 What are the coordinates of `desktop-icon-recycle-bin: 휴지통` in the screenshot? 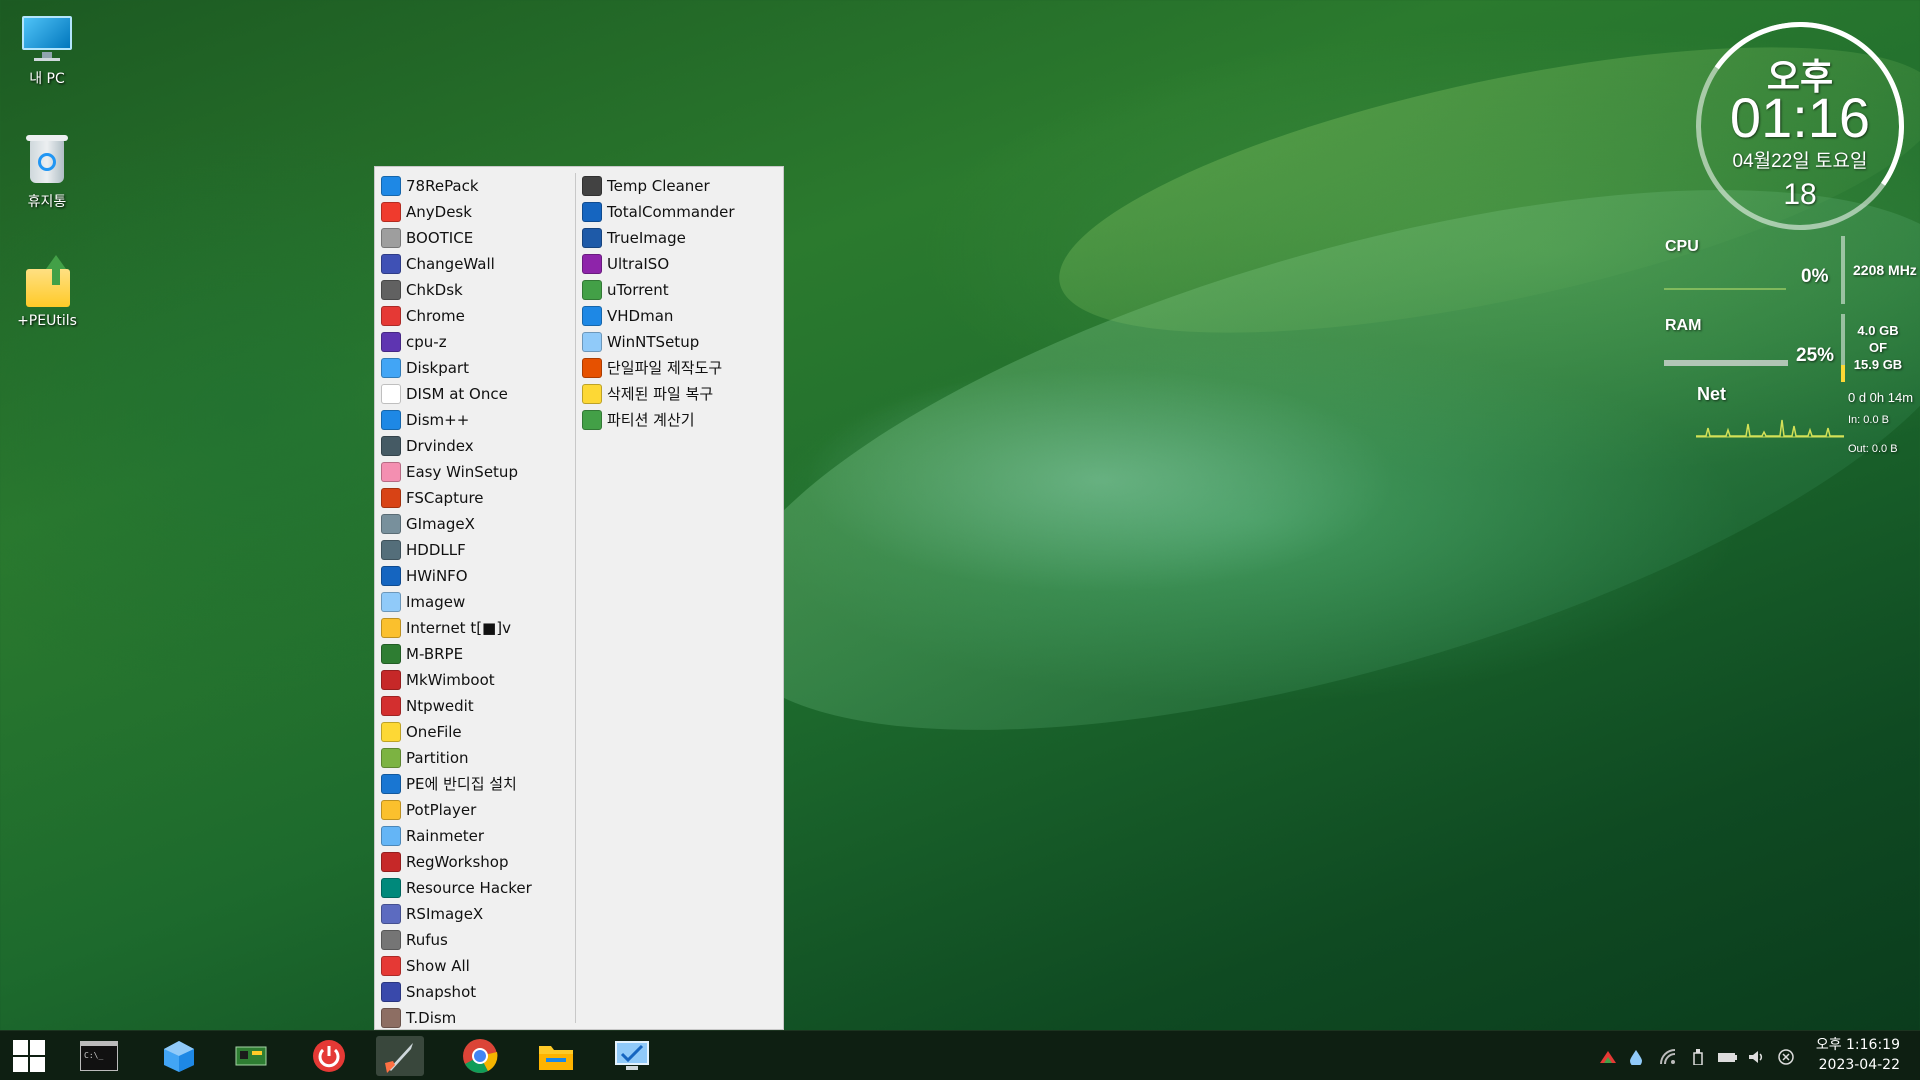 It's located at (47, 172).